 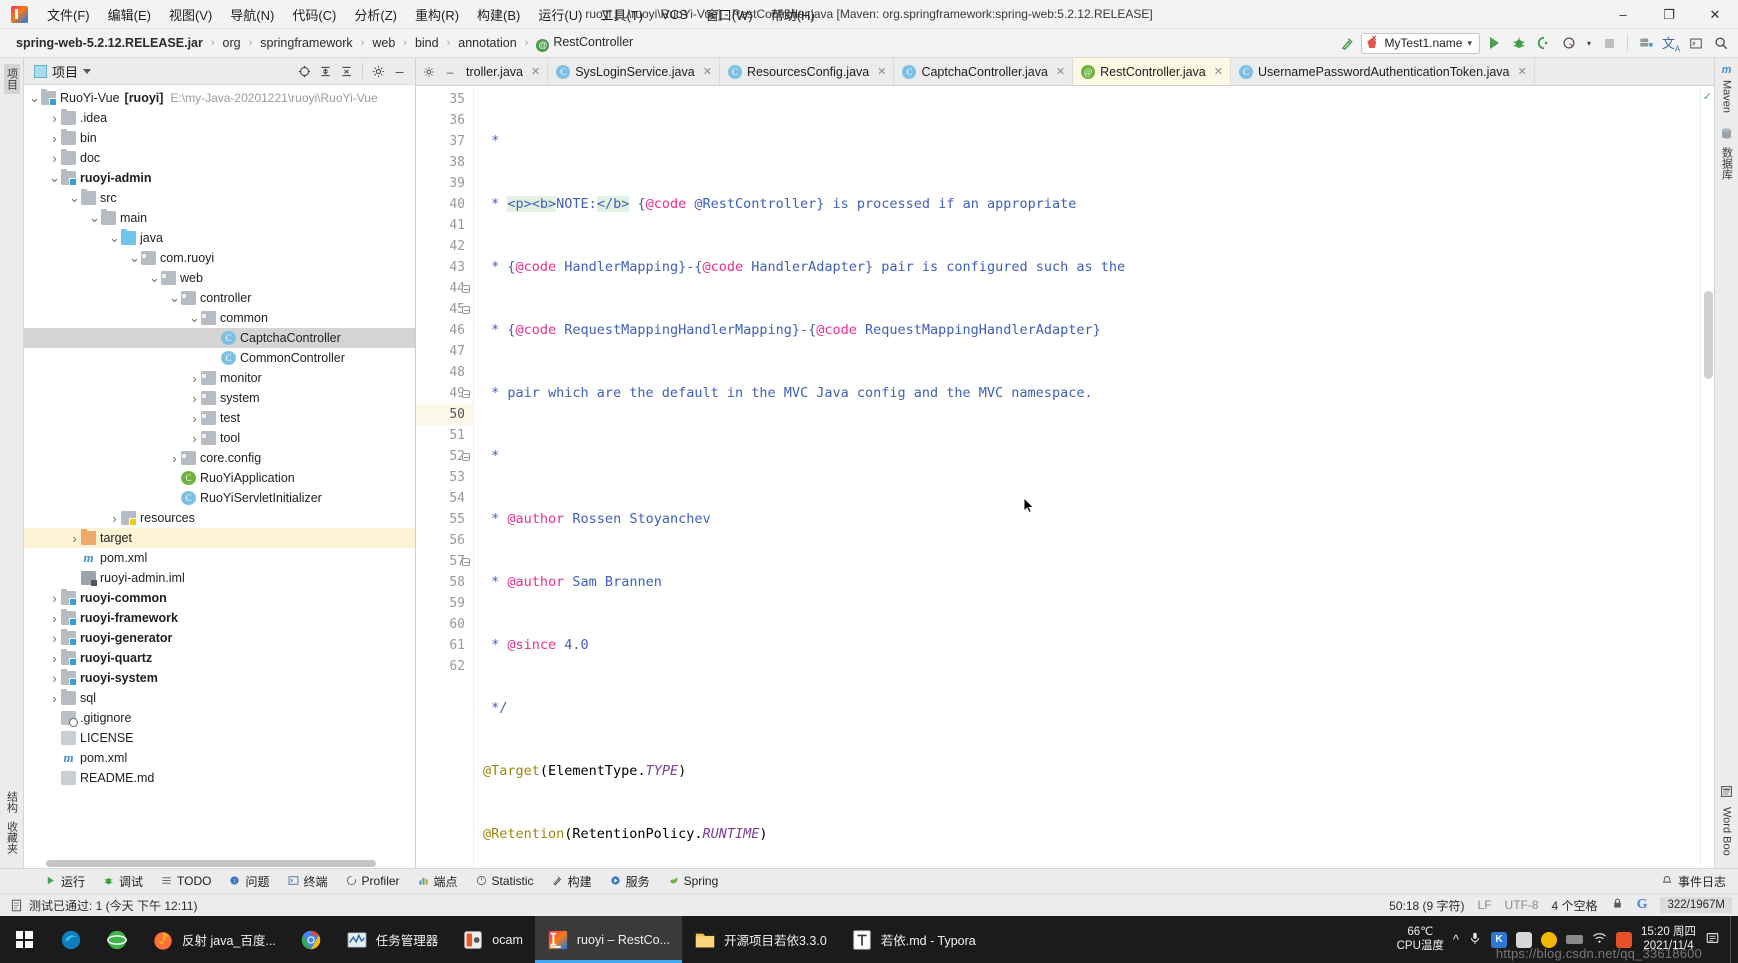 What do you see at coordinates (487, 43) in the screenshot?
I see `breadcrumb-item-5: annotation` at bounding box center [487, 43].